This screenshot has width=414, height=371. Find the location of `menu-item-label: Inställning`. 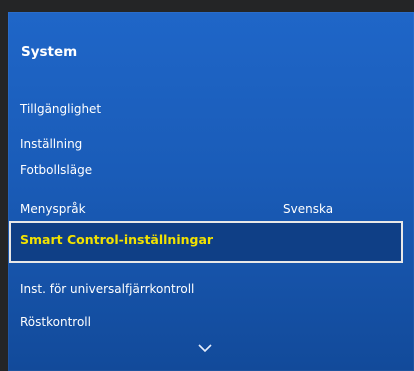

menu-item-label: Inställning is located at coordinates (51, 144).